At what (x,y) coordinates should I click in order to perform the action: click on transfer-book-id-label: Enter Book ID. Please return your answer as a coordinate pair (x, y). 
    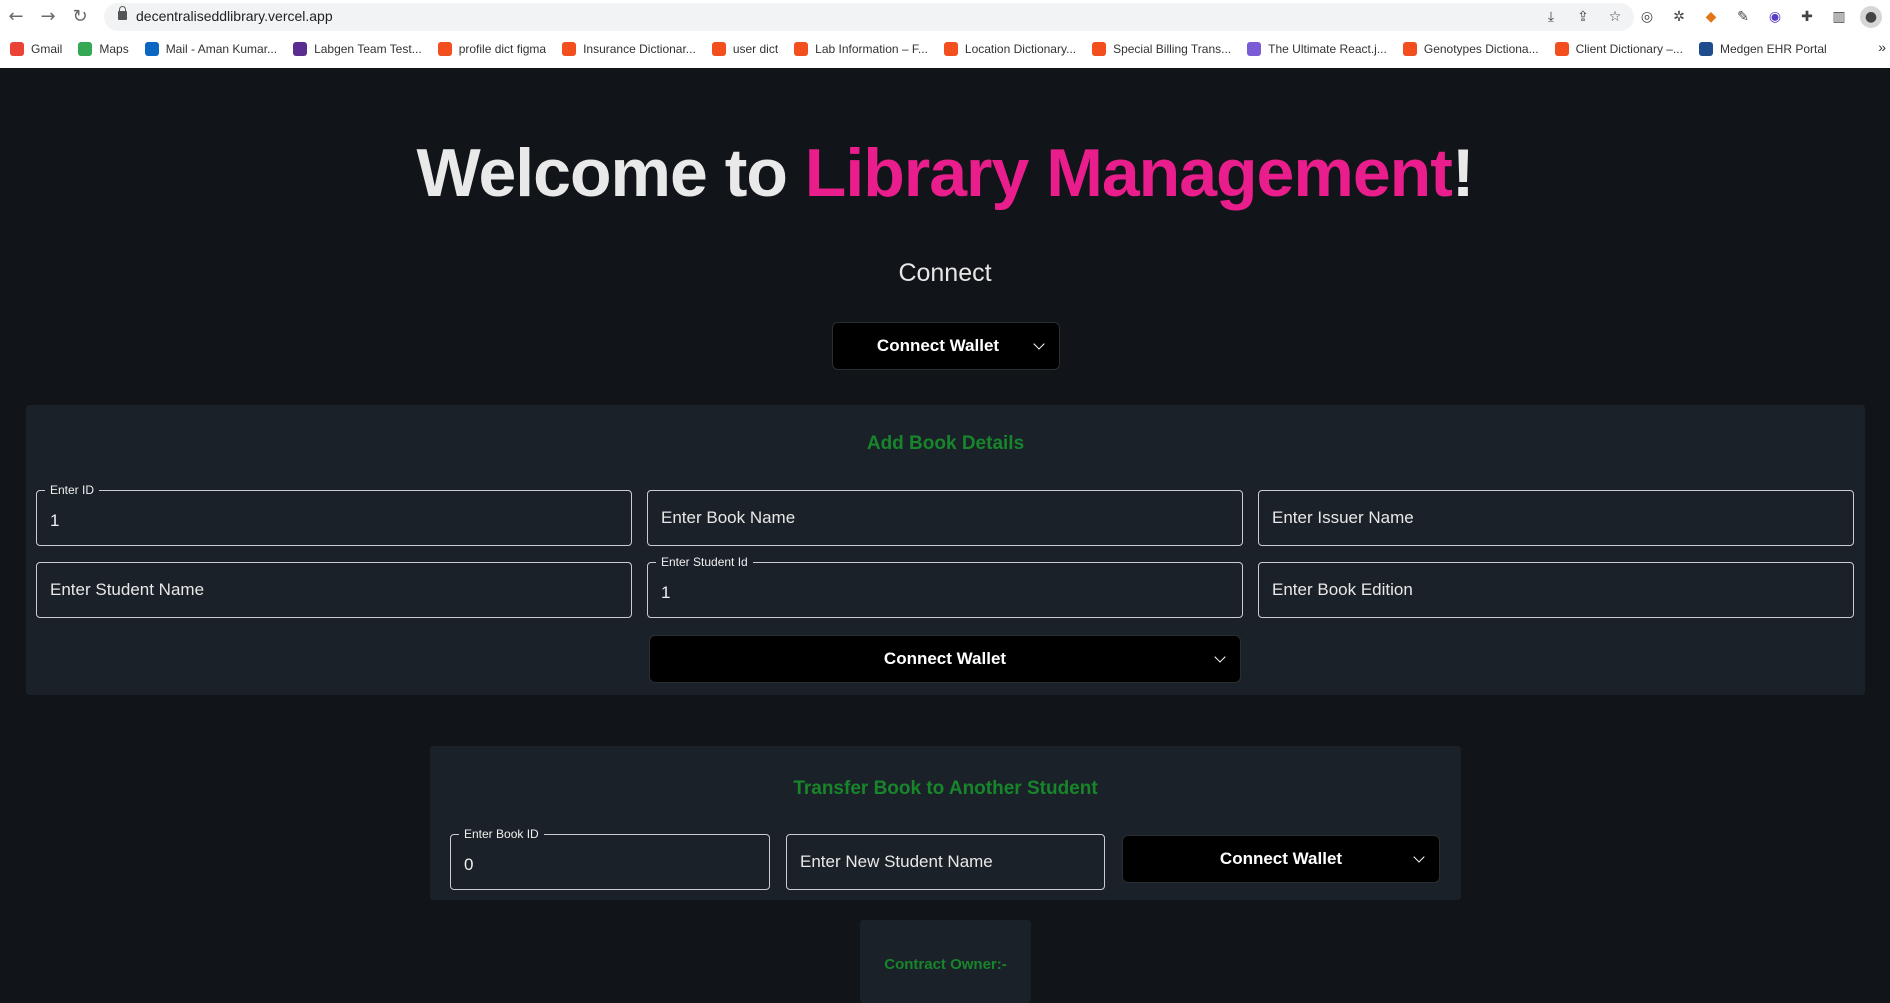
    Looking at the image, I should click on (501, 834).